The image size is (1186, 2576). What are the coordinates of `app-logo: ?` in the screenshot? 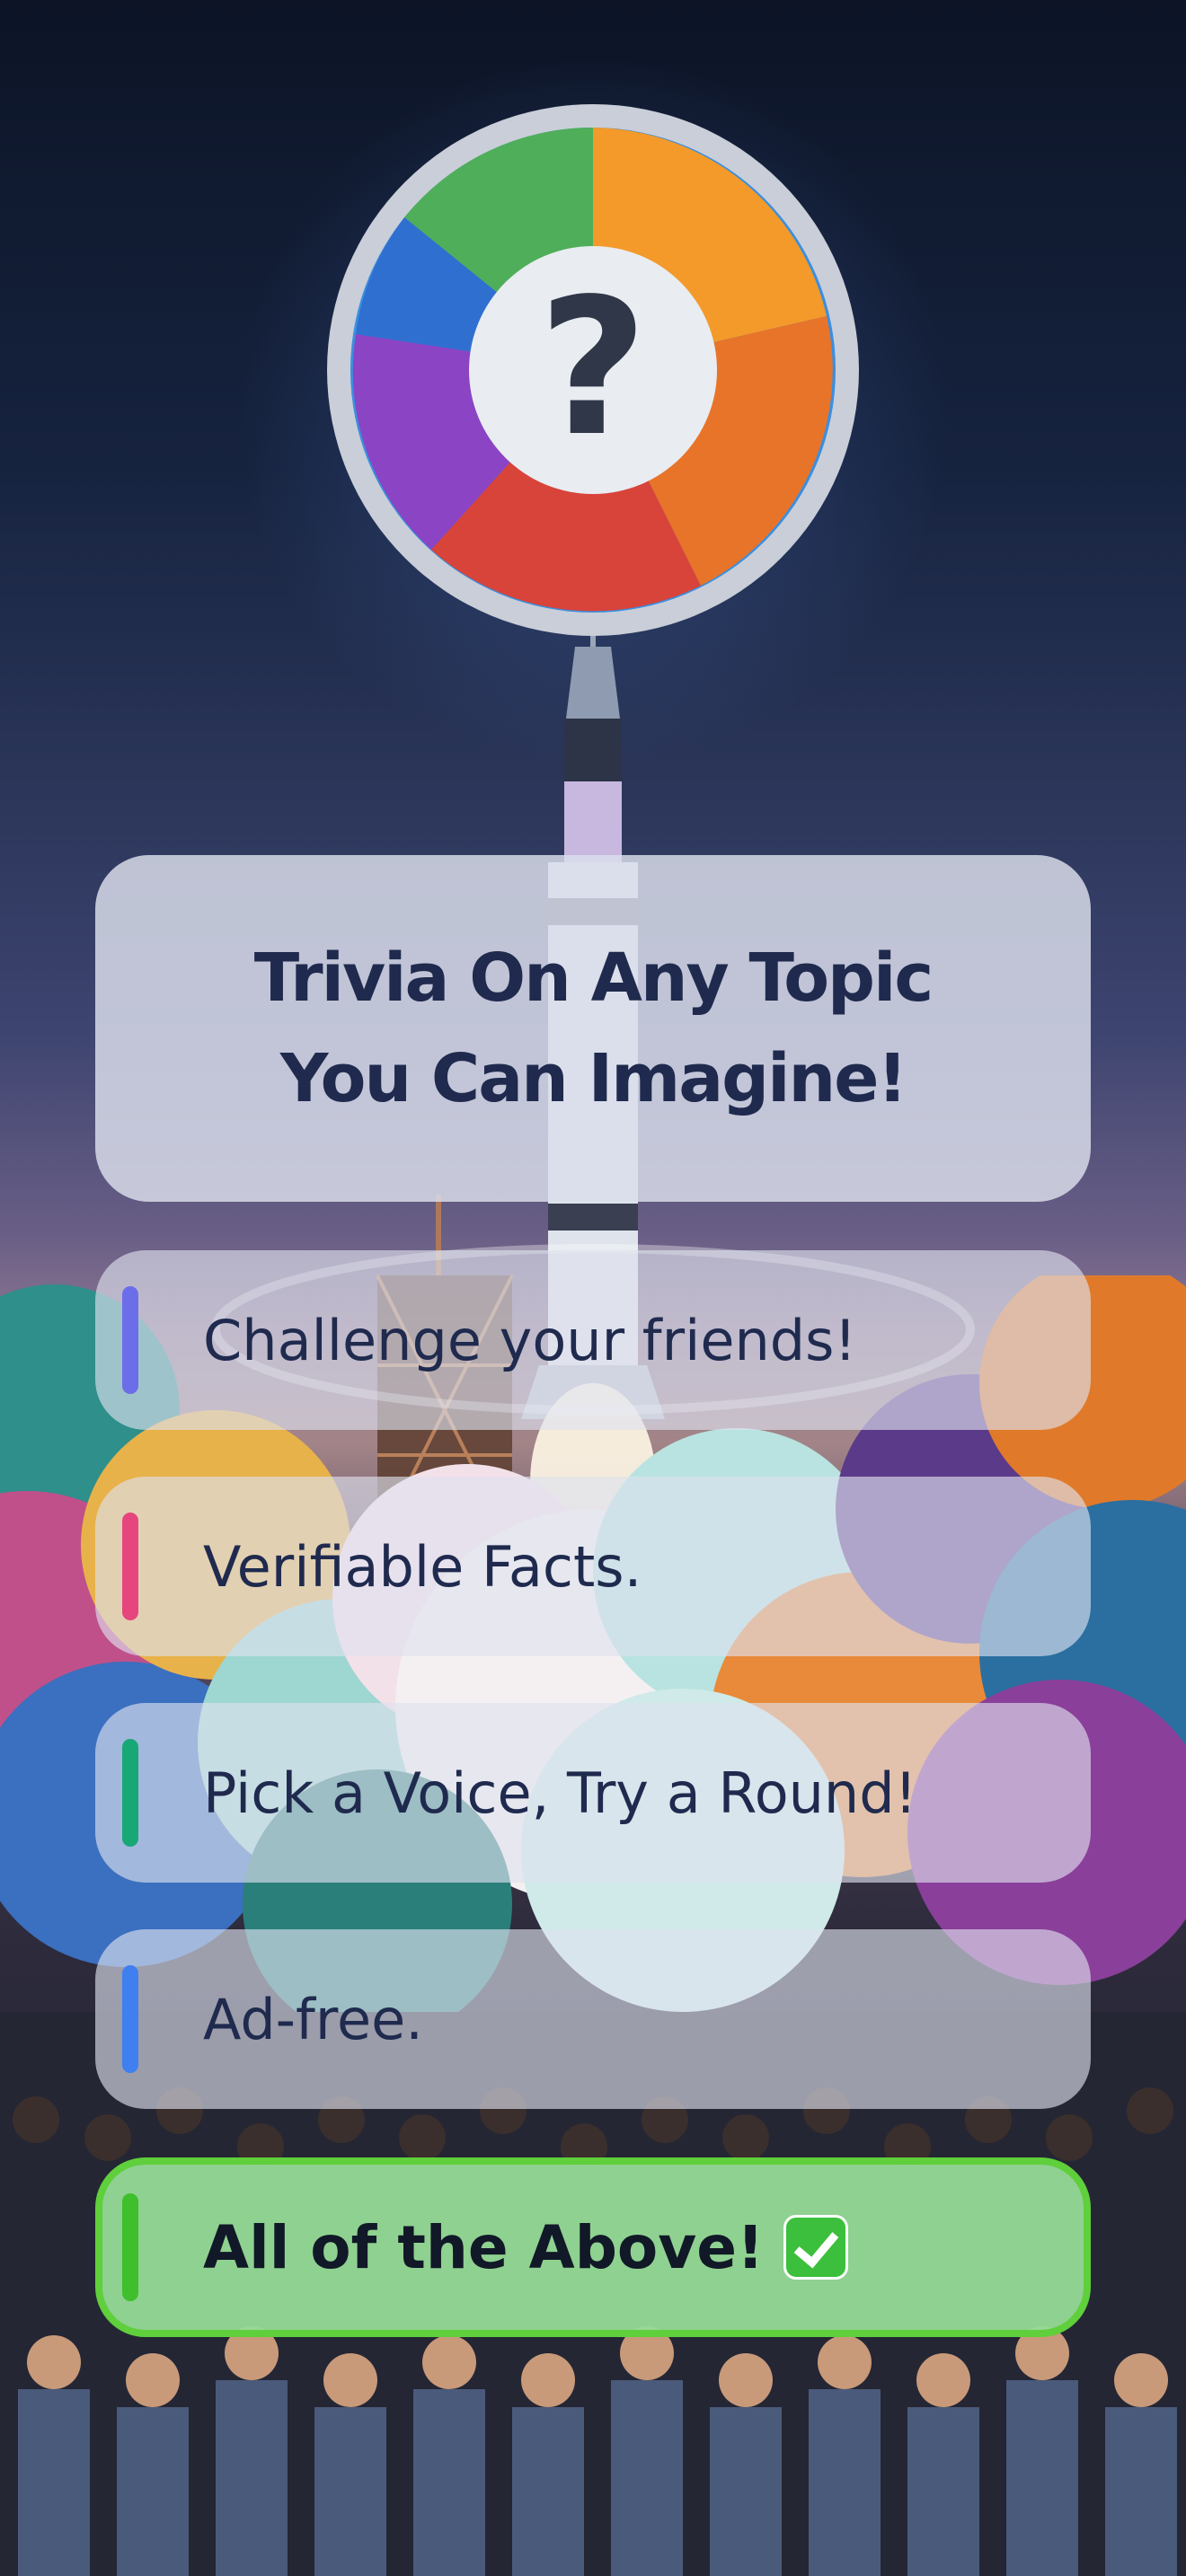 It's located at (593, 370).